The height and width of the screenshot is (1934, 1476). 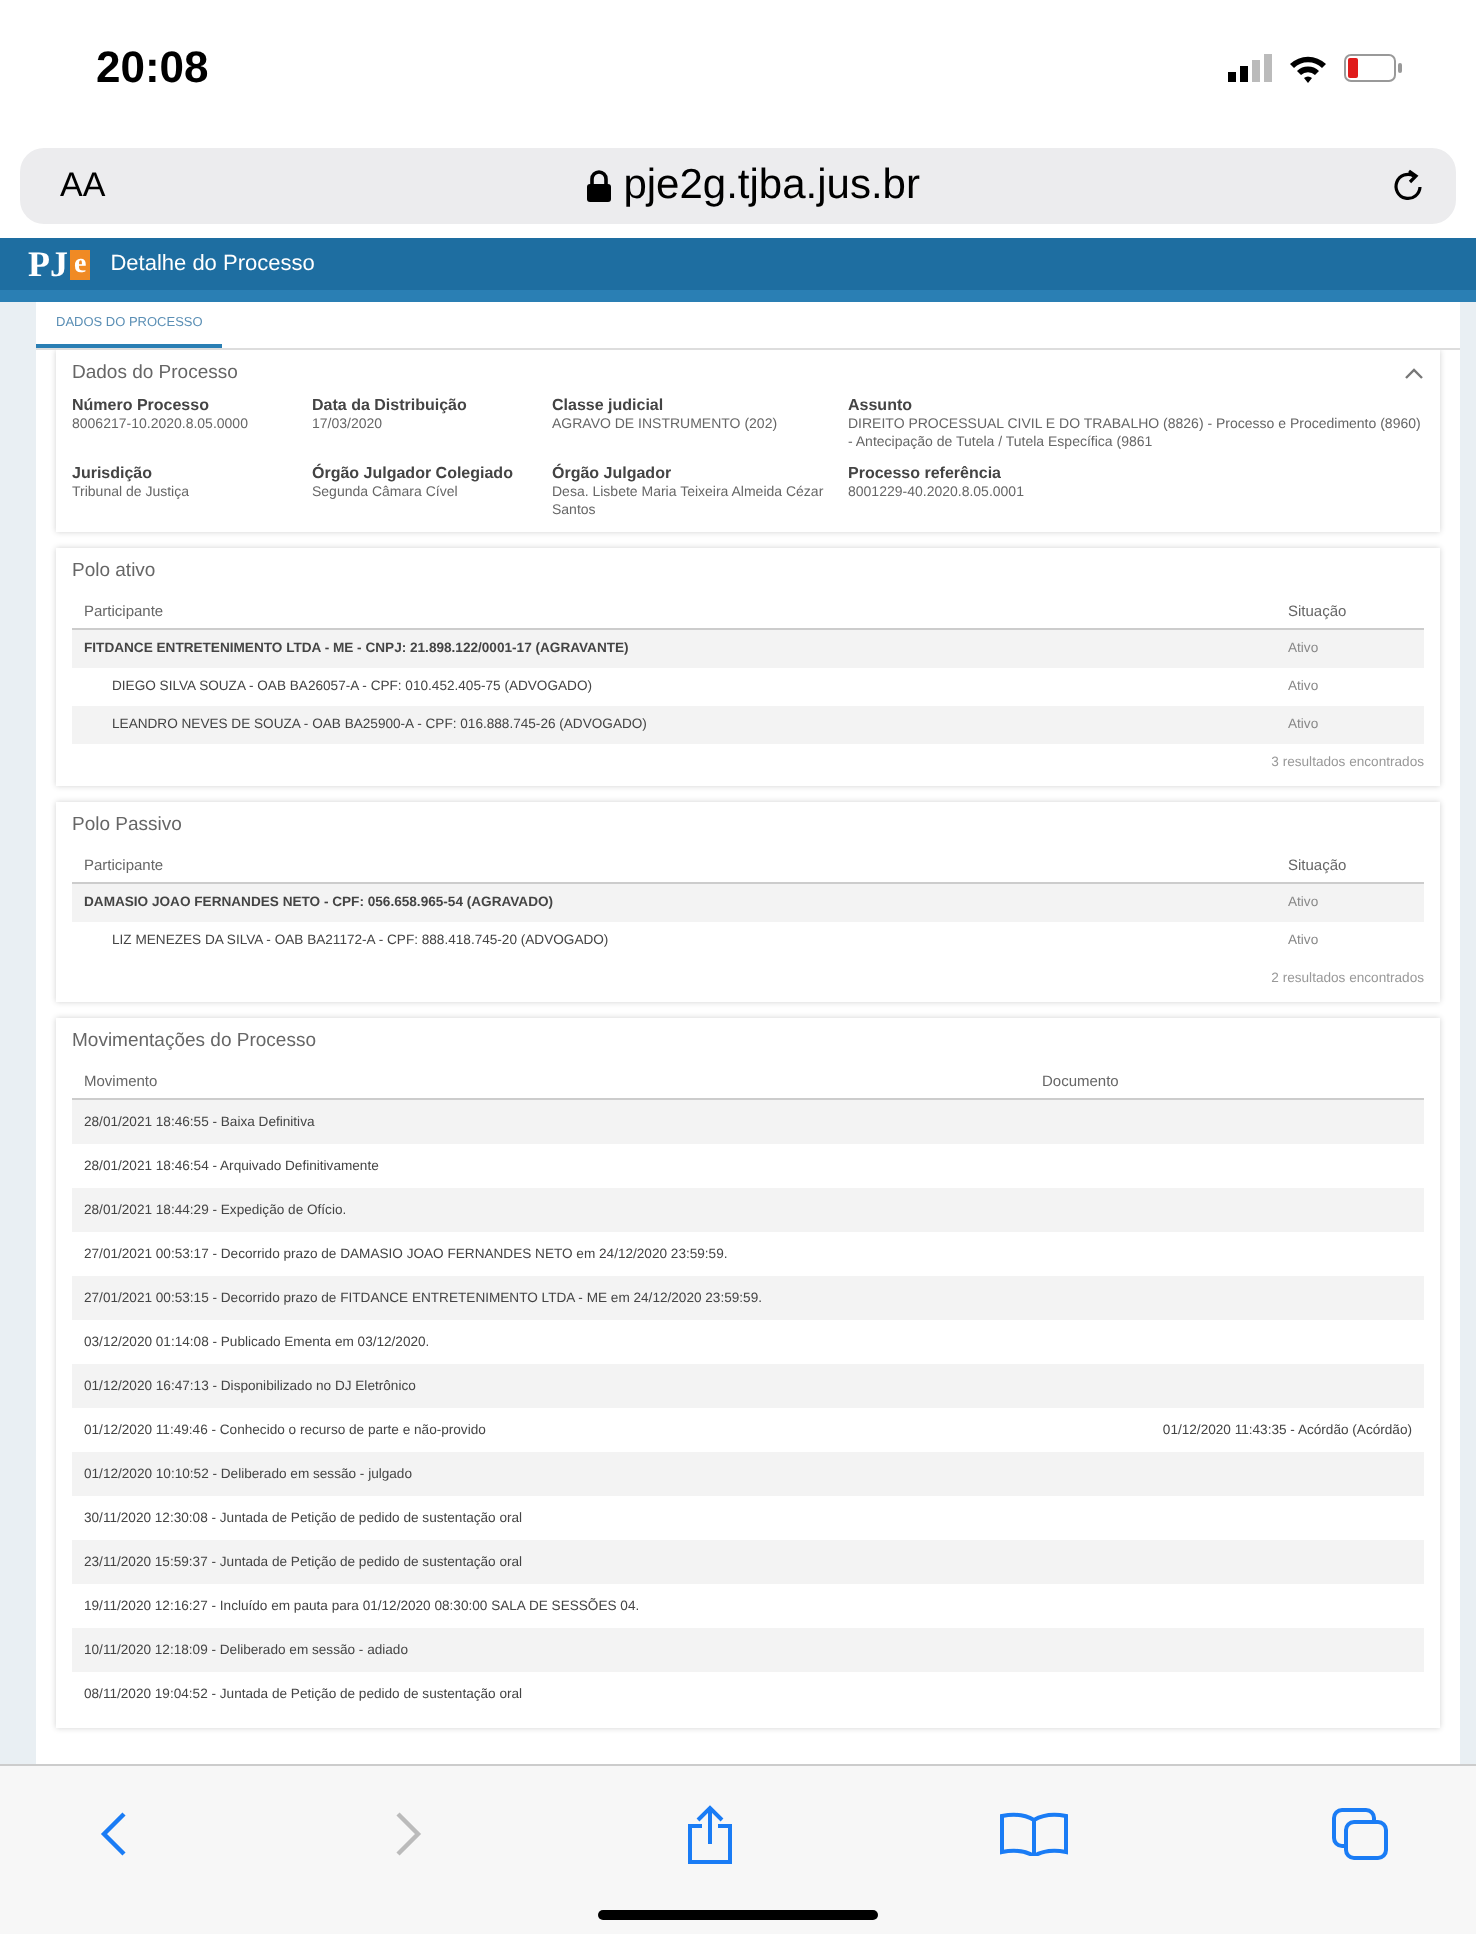 What do you see at coordinates (390, 405) in the screenshot?
I see `field-label: Data da Distribuição` at bounding box center [390, 405].